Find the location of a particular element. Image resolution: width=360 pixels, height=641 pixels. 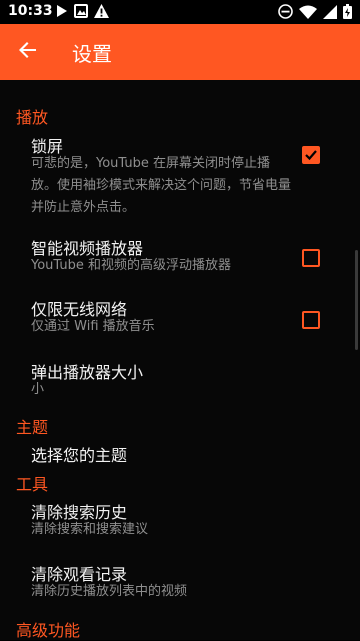

warning-icon is located at coordinates (101, 13).